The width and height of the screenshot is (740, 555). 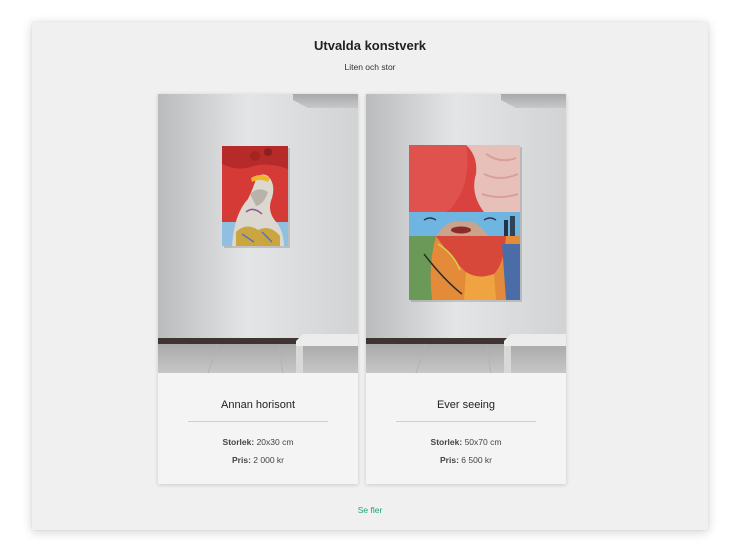 What do you see at coordinates (476, 460) in the screenshot?
I see `price-value: 6 500 kr` at bounding box center [476, 460].